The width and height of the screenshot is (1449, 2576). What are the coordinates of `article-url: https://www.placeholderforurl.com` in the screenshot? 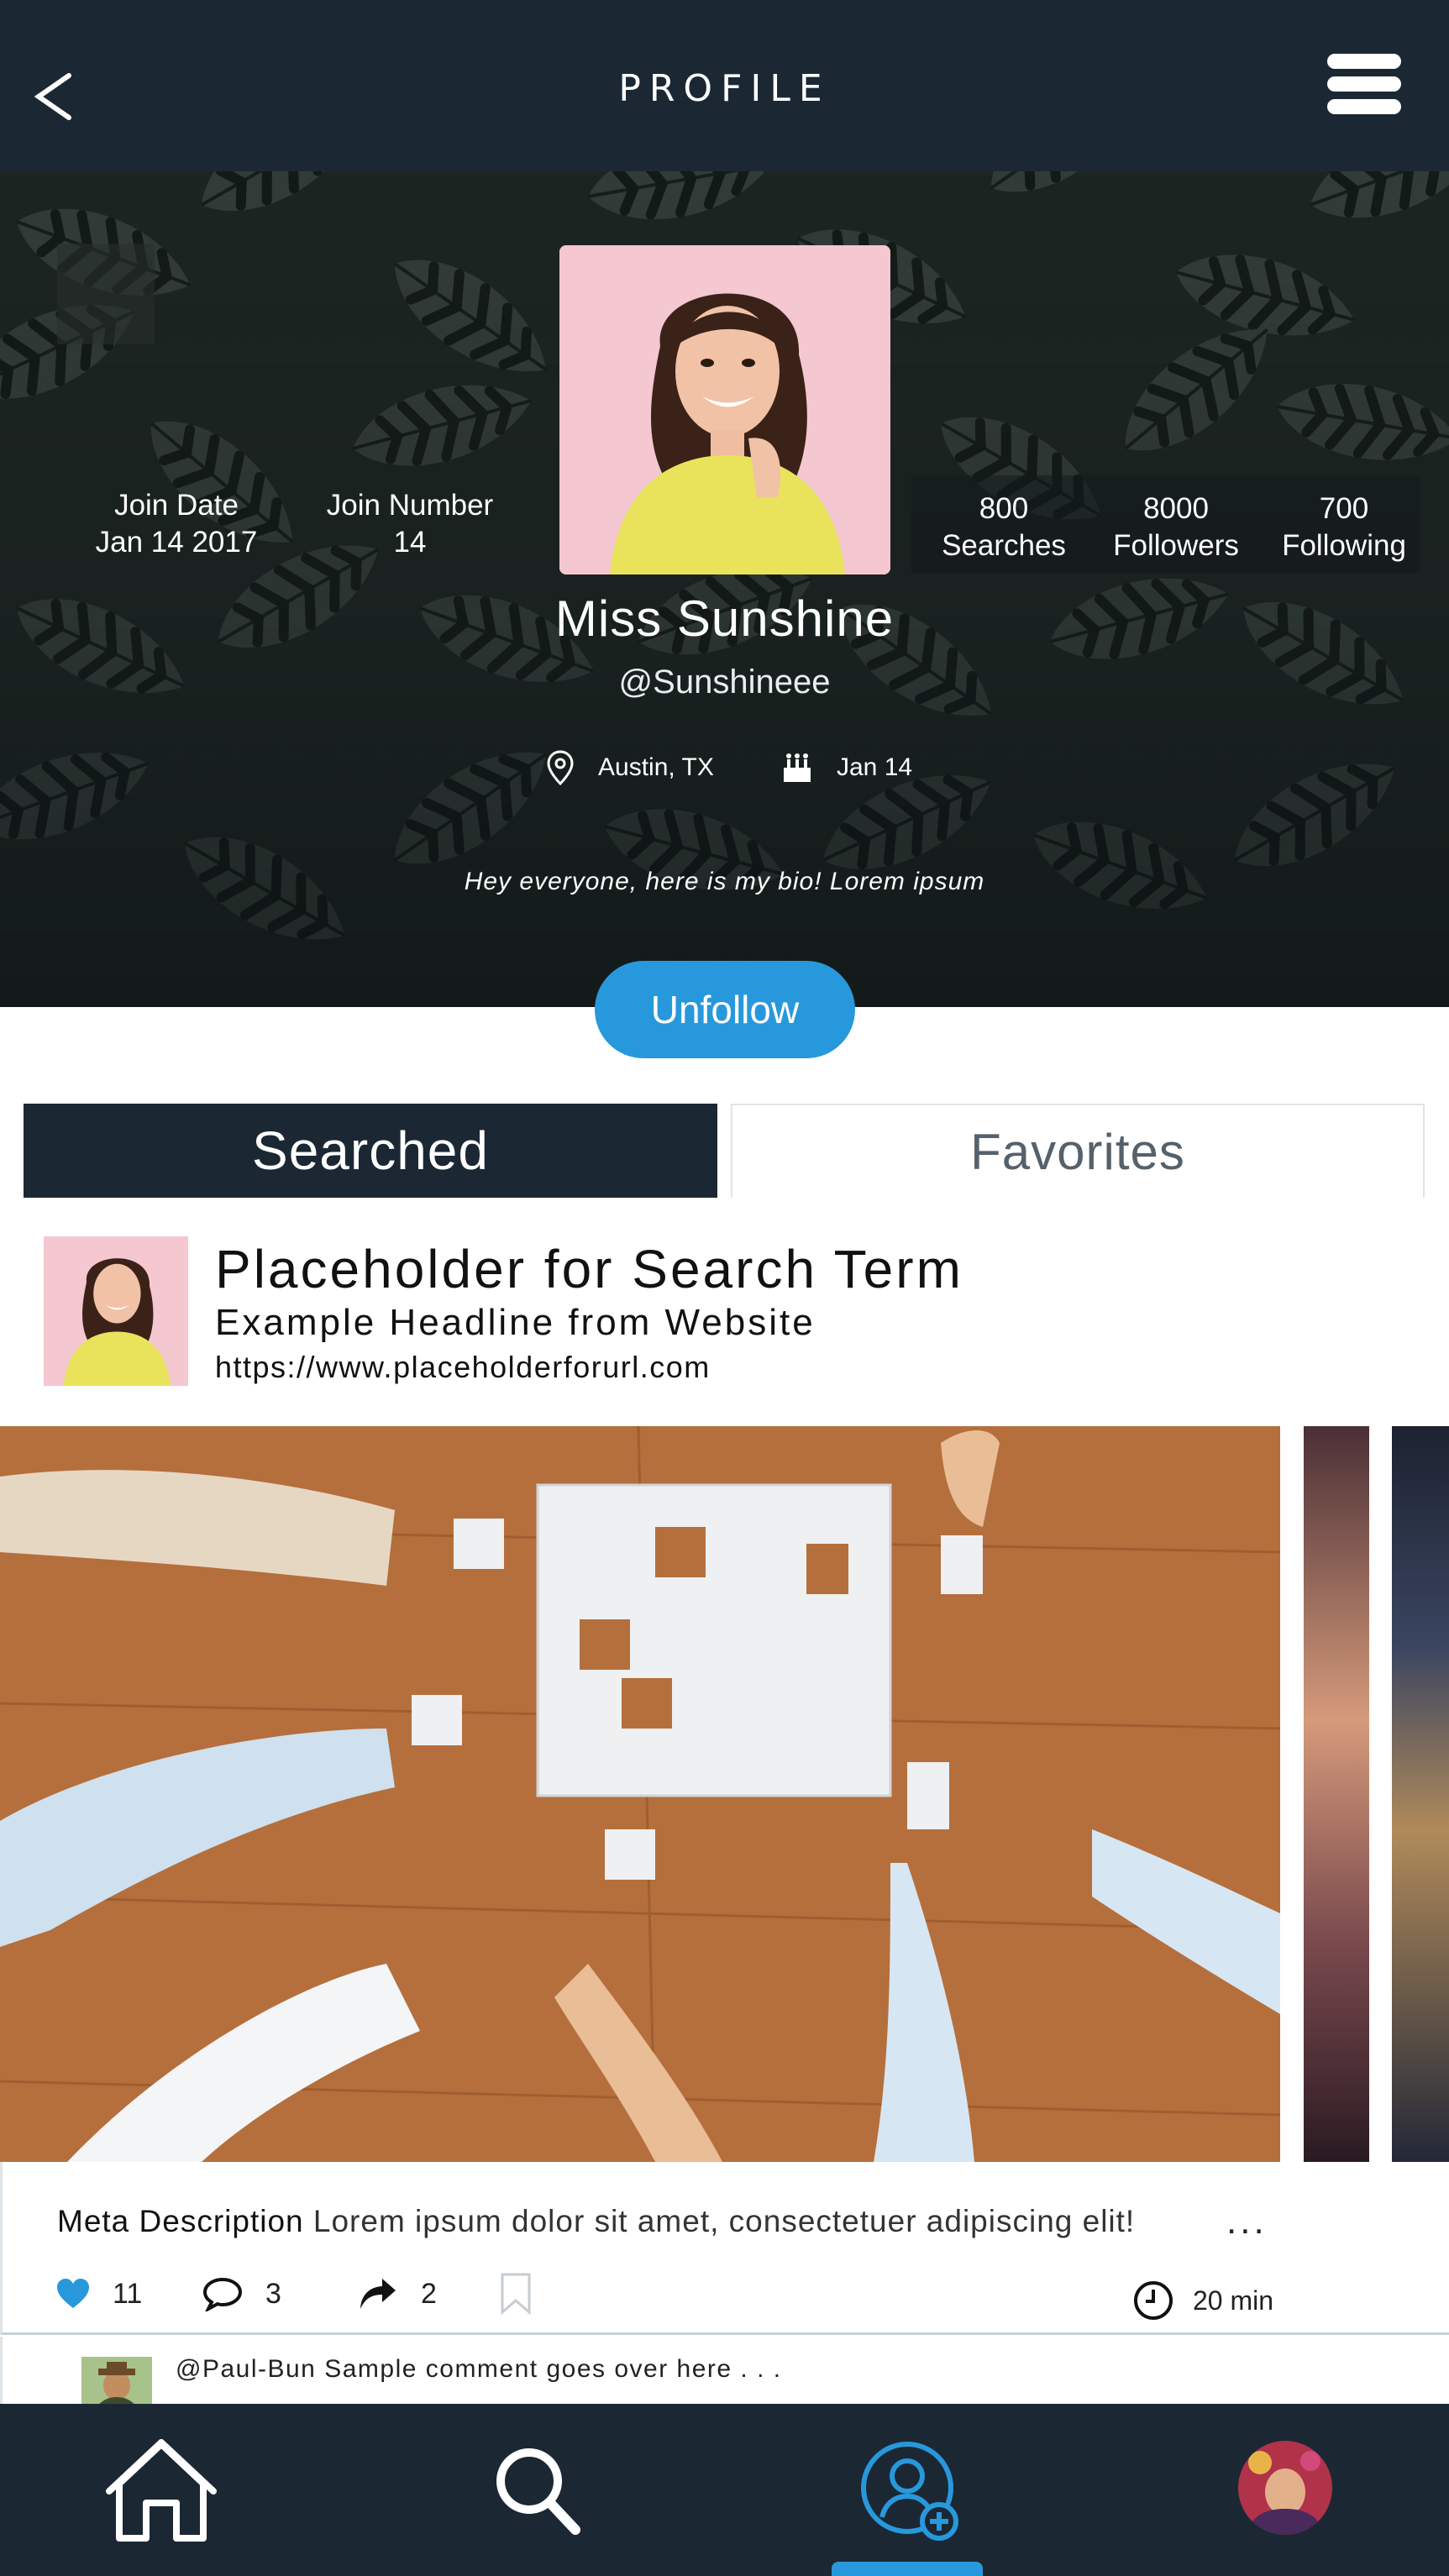 It's located at (463, 1367).